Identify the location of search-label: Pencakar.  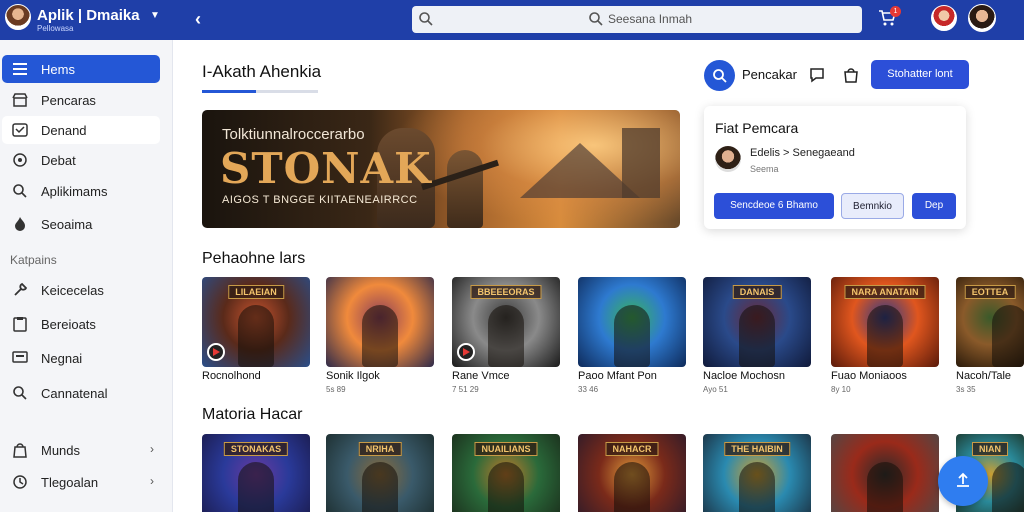
(769, 74).